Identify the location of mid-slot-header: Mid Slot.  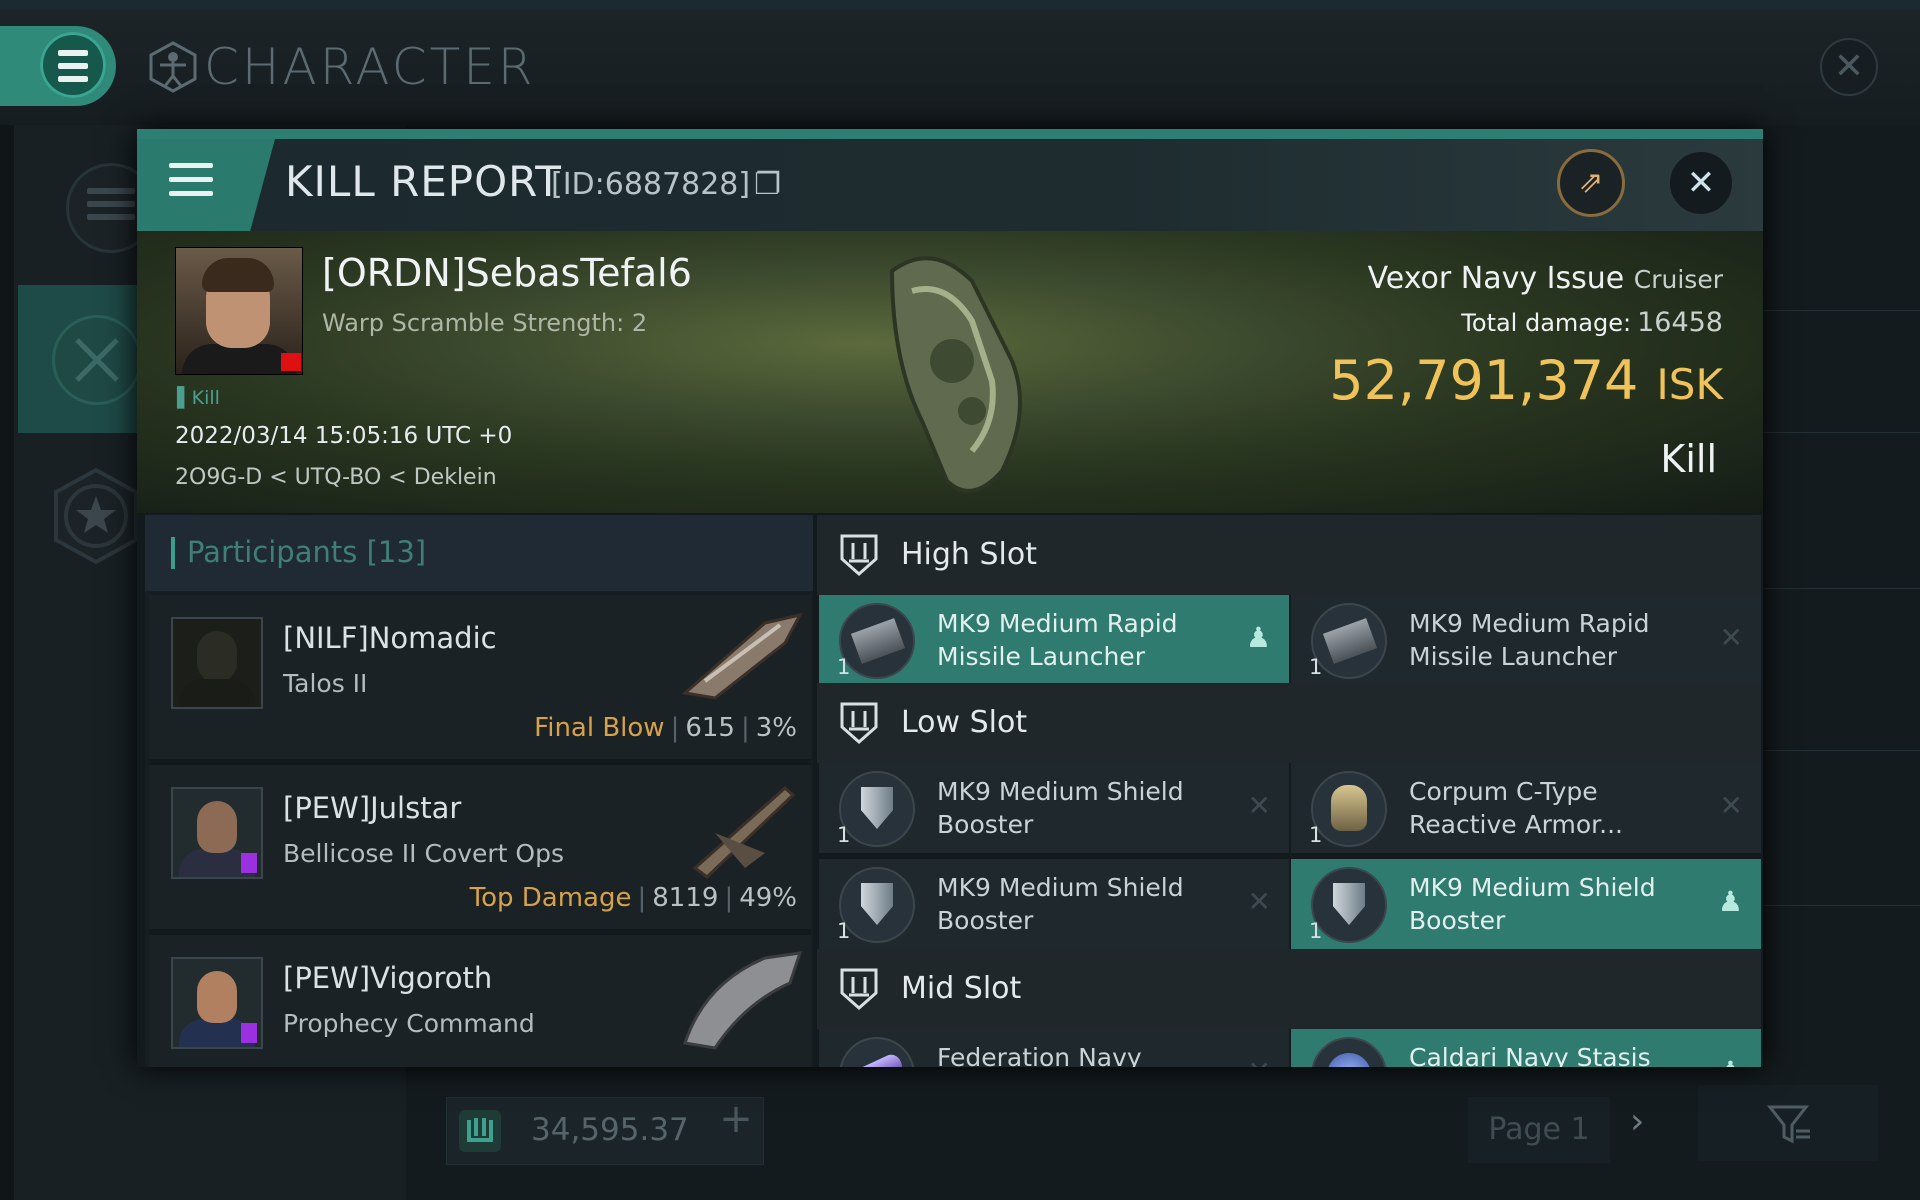
(1289, 989).